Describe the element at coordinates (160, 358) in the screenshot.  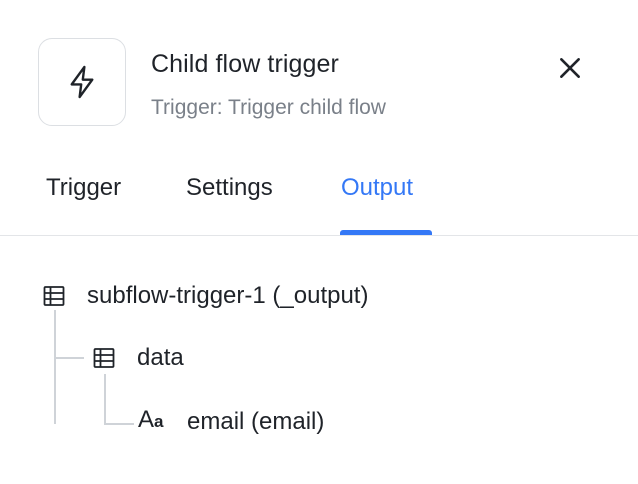
I see `tree-node-data: data` at that location.